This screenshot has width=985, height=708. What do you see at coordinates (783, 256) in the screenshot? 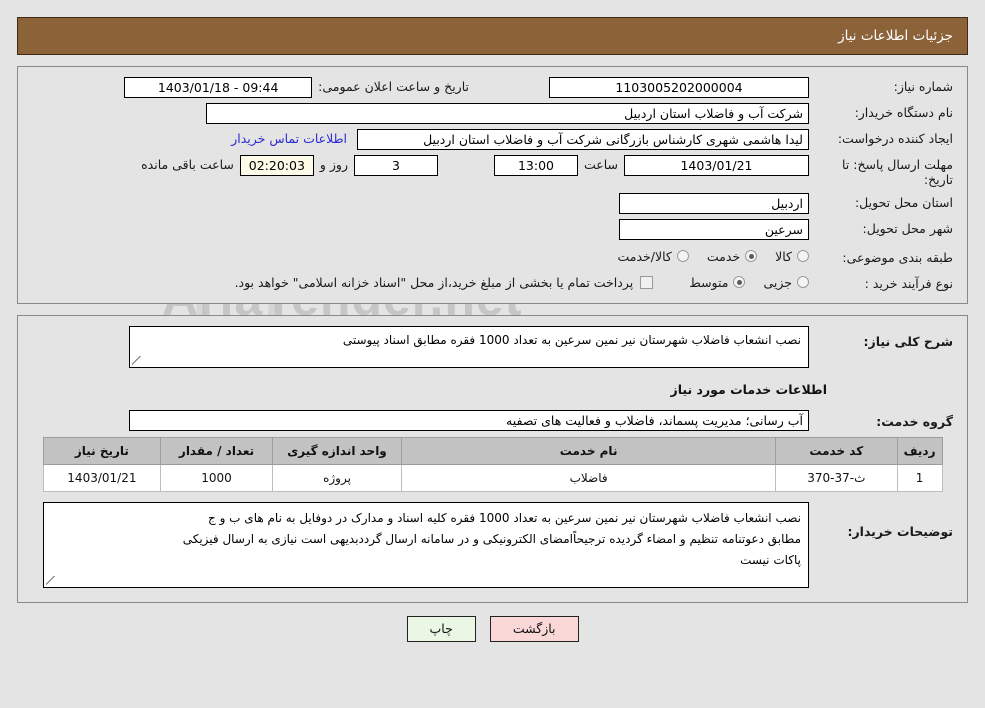
I see `category-option-goods-label: کالا` at bounding box center [783, 256].